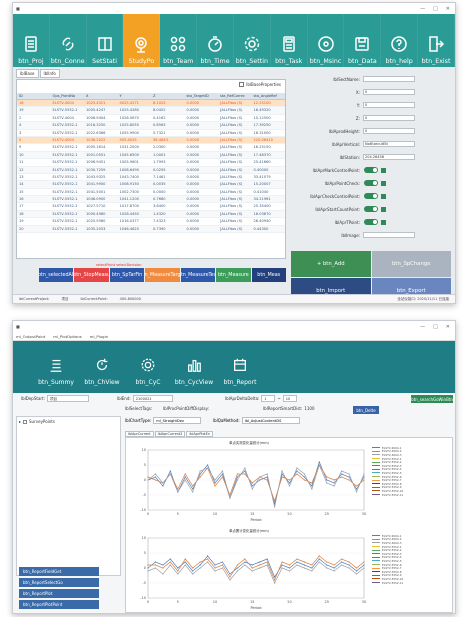 This screenshot has width=468, height=617. What do you see at coordinates (67, 398) in the screenshot?
I see `start-input: 项目` at bounding box center [67, 398].